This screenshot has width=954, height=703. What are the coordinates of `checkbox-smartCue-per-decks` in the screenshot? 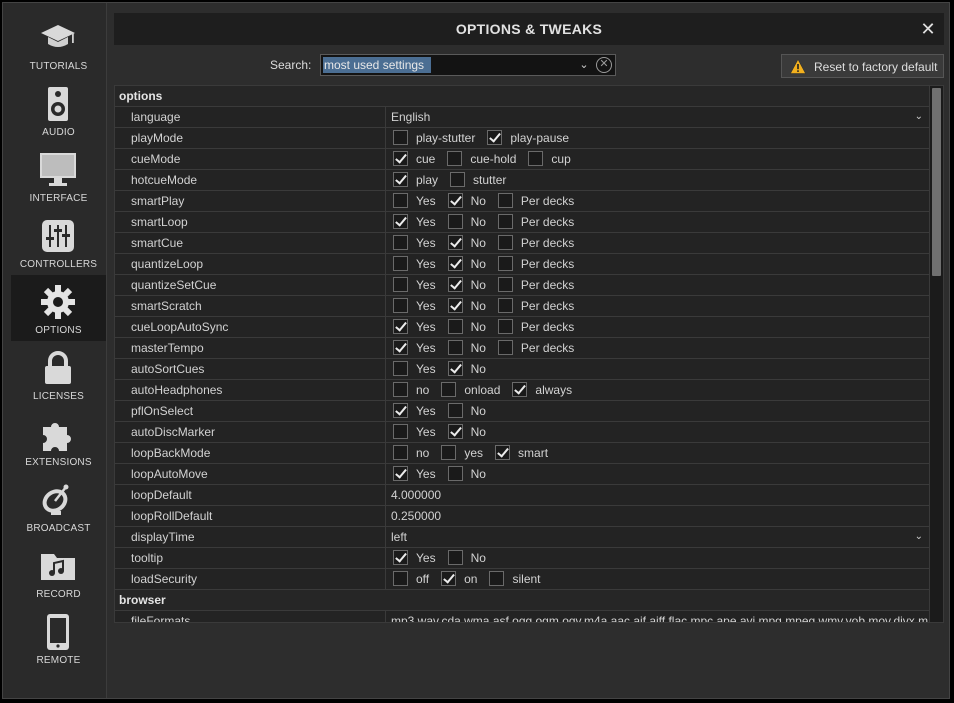 It's located at (505, 242).